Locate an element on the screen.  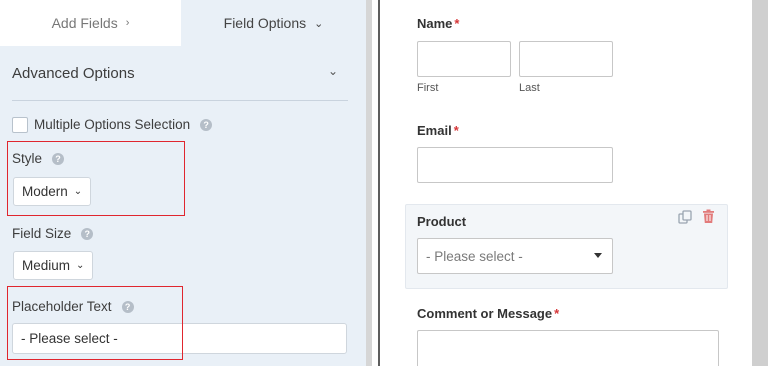
tab-add-fields-label: Add Fields is located at coordinates (84, 23).